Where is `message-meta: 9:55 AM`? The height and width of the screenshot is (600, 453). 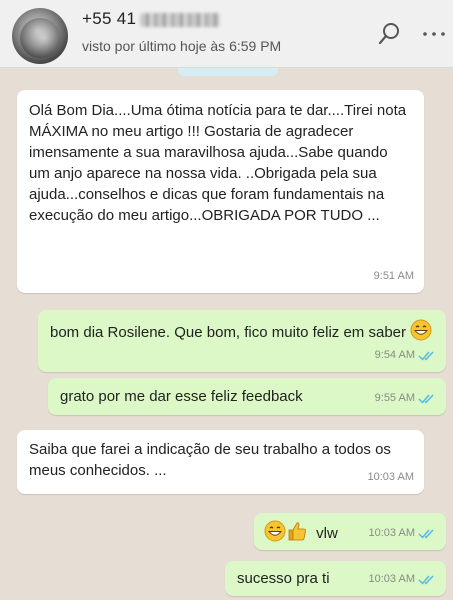 message-meta: 9:55 AM is located at coordinates (405, 398).